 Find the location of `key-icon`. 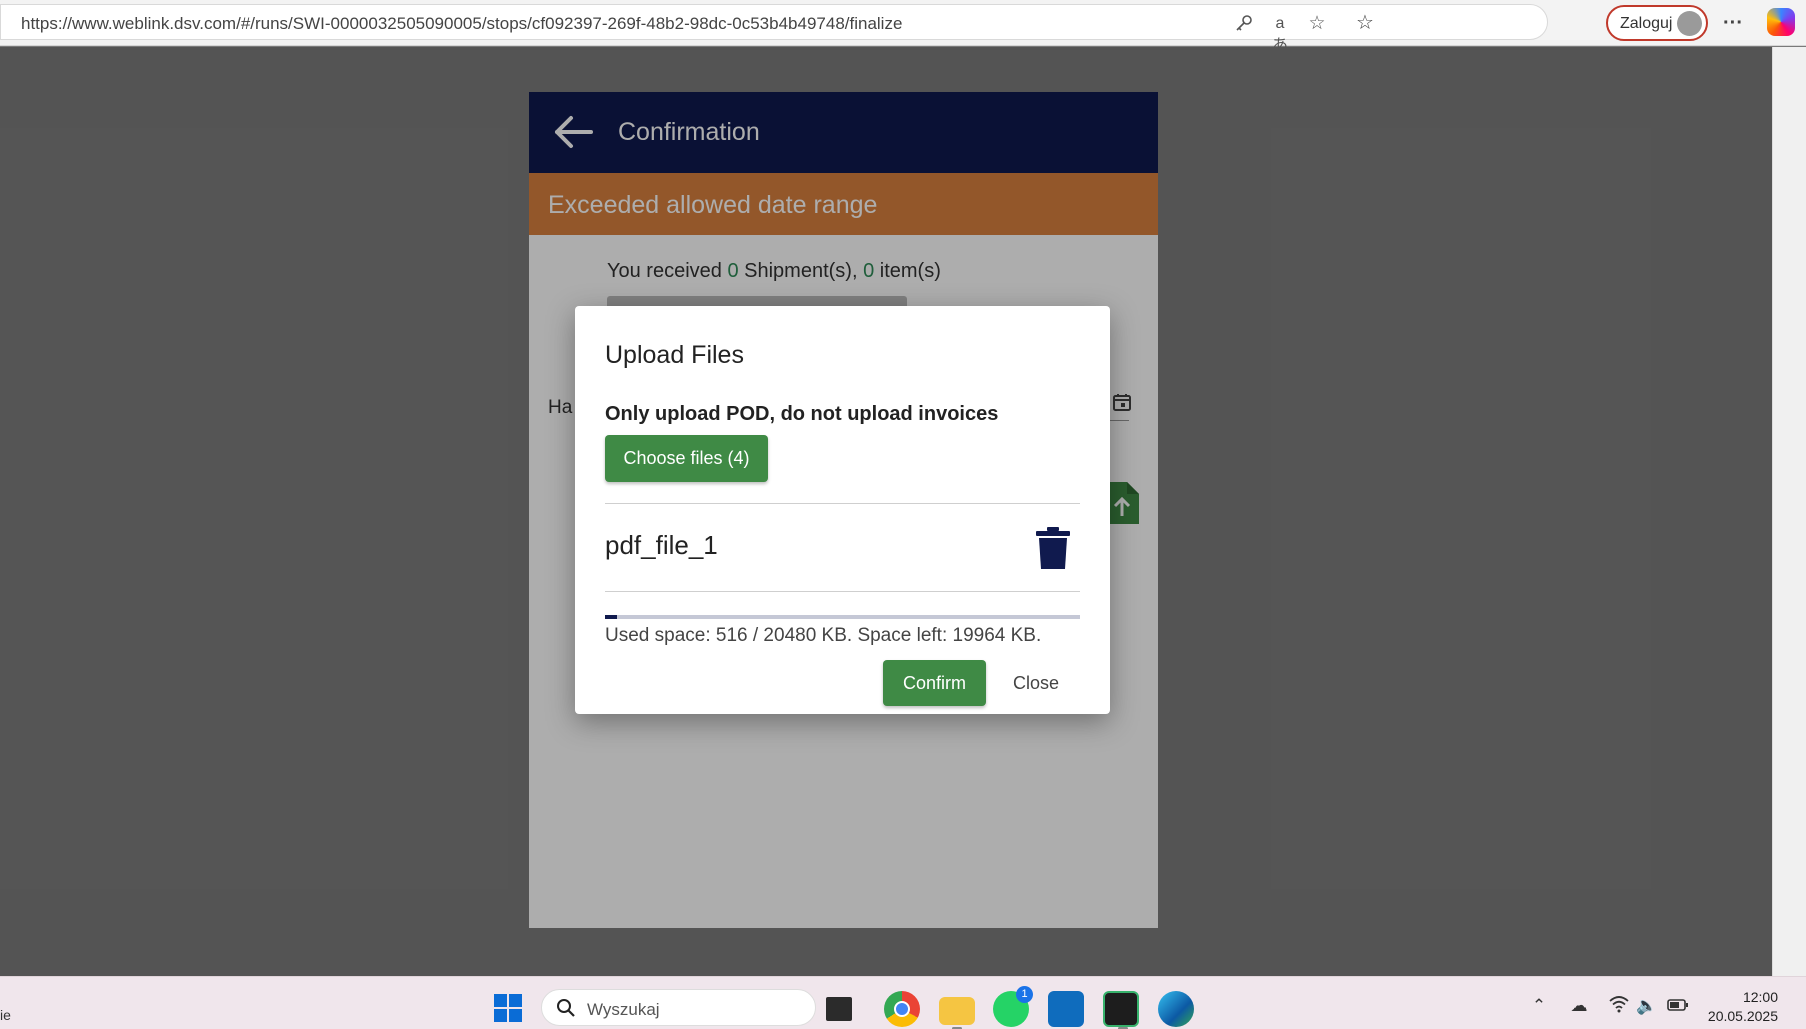

key-icon is located at coordinates (1244, 24).